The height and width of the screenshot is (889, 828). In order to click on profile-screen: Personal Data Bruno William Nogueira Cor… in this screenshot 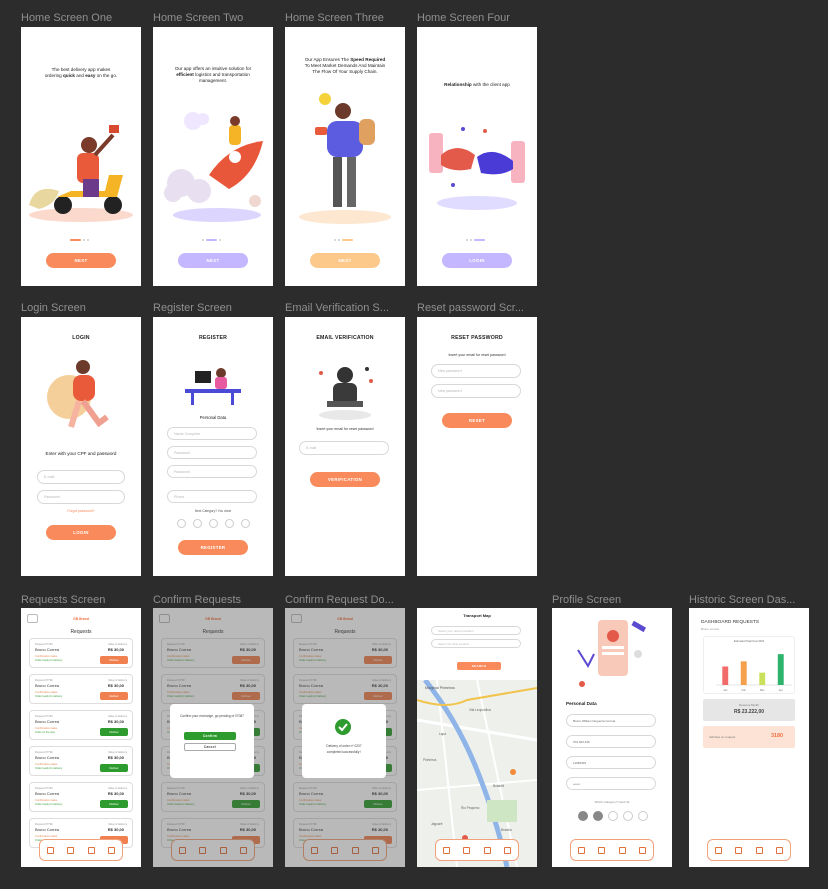, I will do `click(612, 737)`.